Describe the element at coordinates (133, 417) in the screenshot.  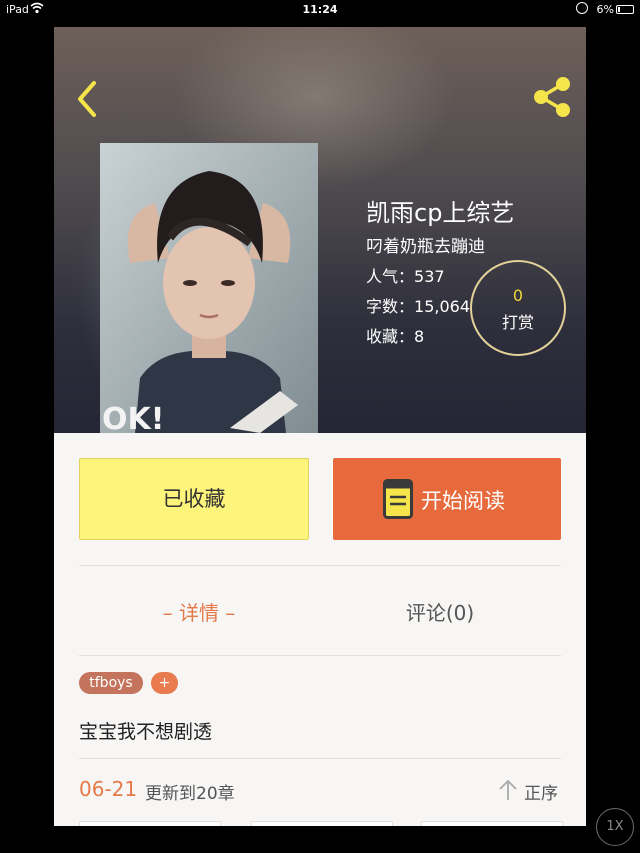
I see `svg-text: OK!` at that location.